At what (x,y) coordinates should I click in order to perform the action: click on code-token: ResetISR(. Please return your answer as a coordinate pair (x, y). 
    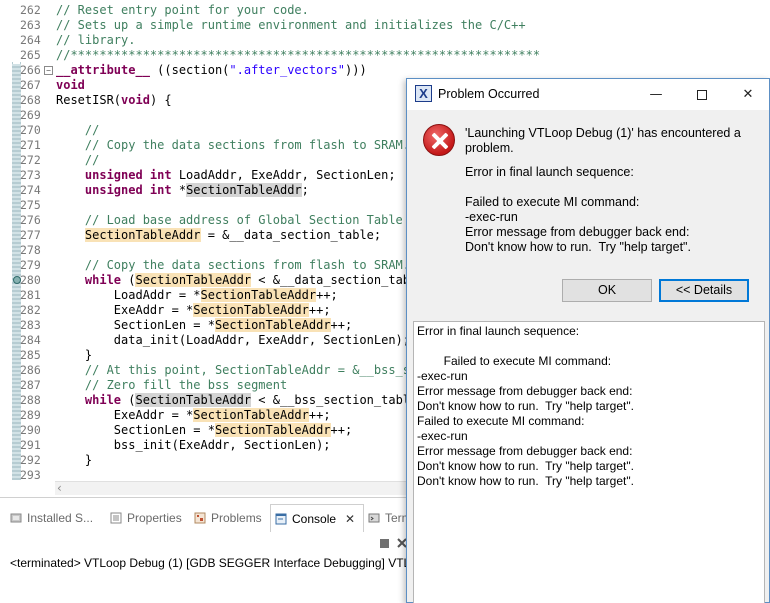
    Looking at the image, I should click on (89, 100).